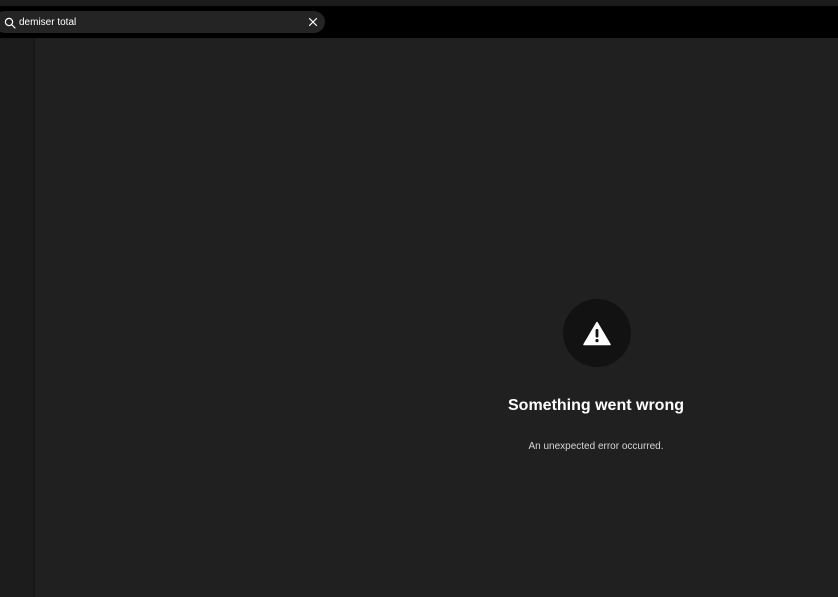 This screenshot has width=838, height=597. I want to click on close-icon, so click(313, 22).